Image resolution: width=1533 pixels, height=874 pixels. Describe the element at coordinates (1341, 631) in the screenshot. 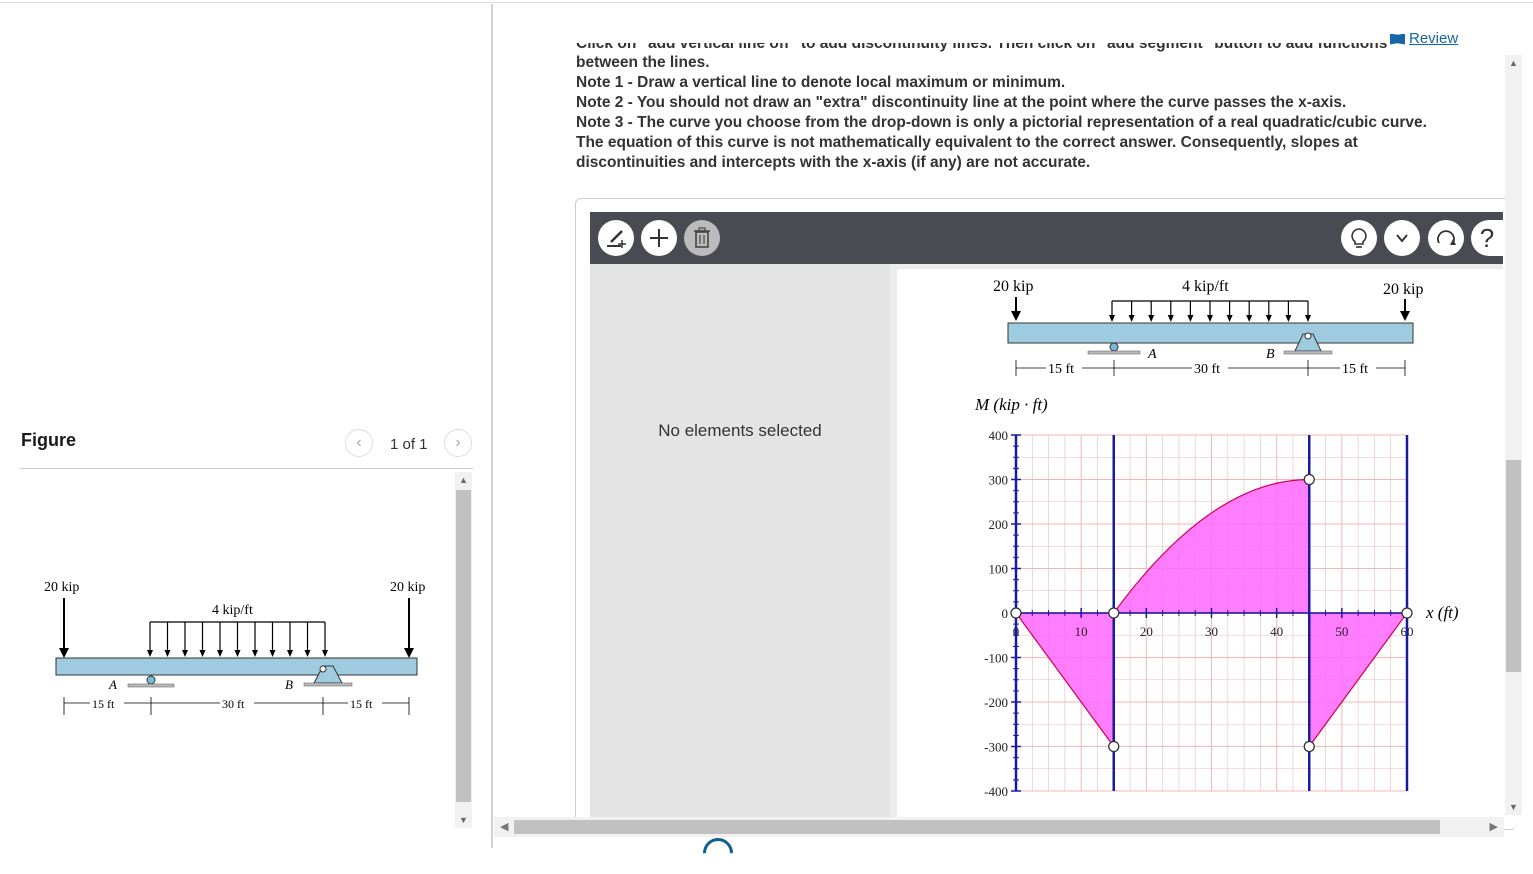

I see `x-tick-label: 50` at that location.